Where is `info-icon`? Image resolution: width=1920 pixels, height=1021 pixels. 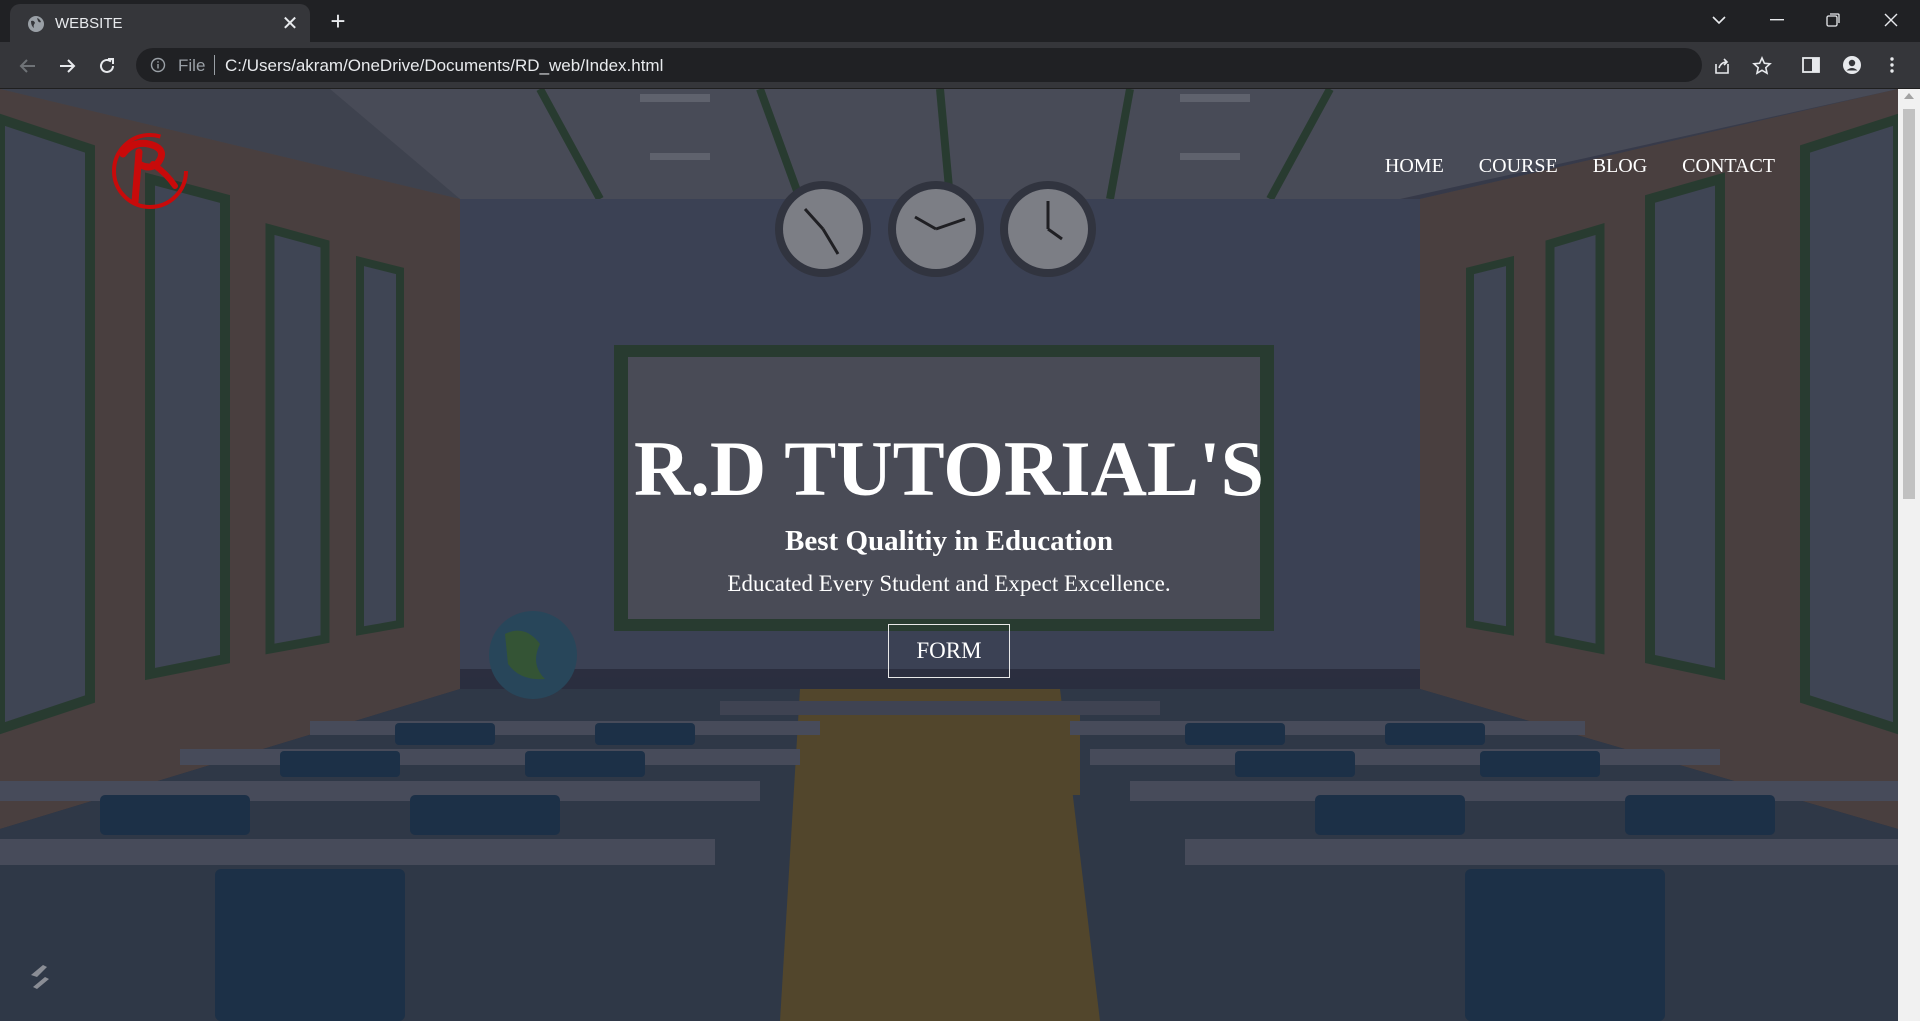
info-icon is located at coordinates (158, 65).